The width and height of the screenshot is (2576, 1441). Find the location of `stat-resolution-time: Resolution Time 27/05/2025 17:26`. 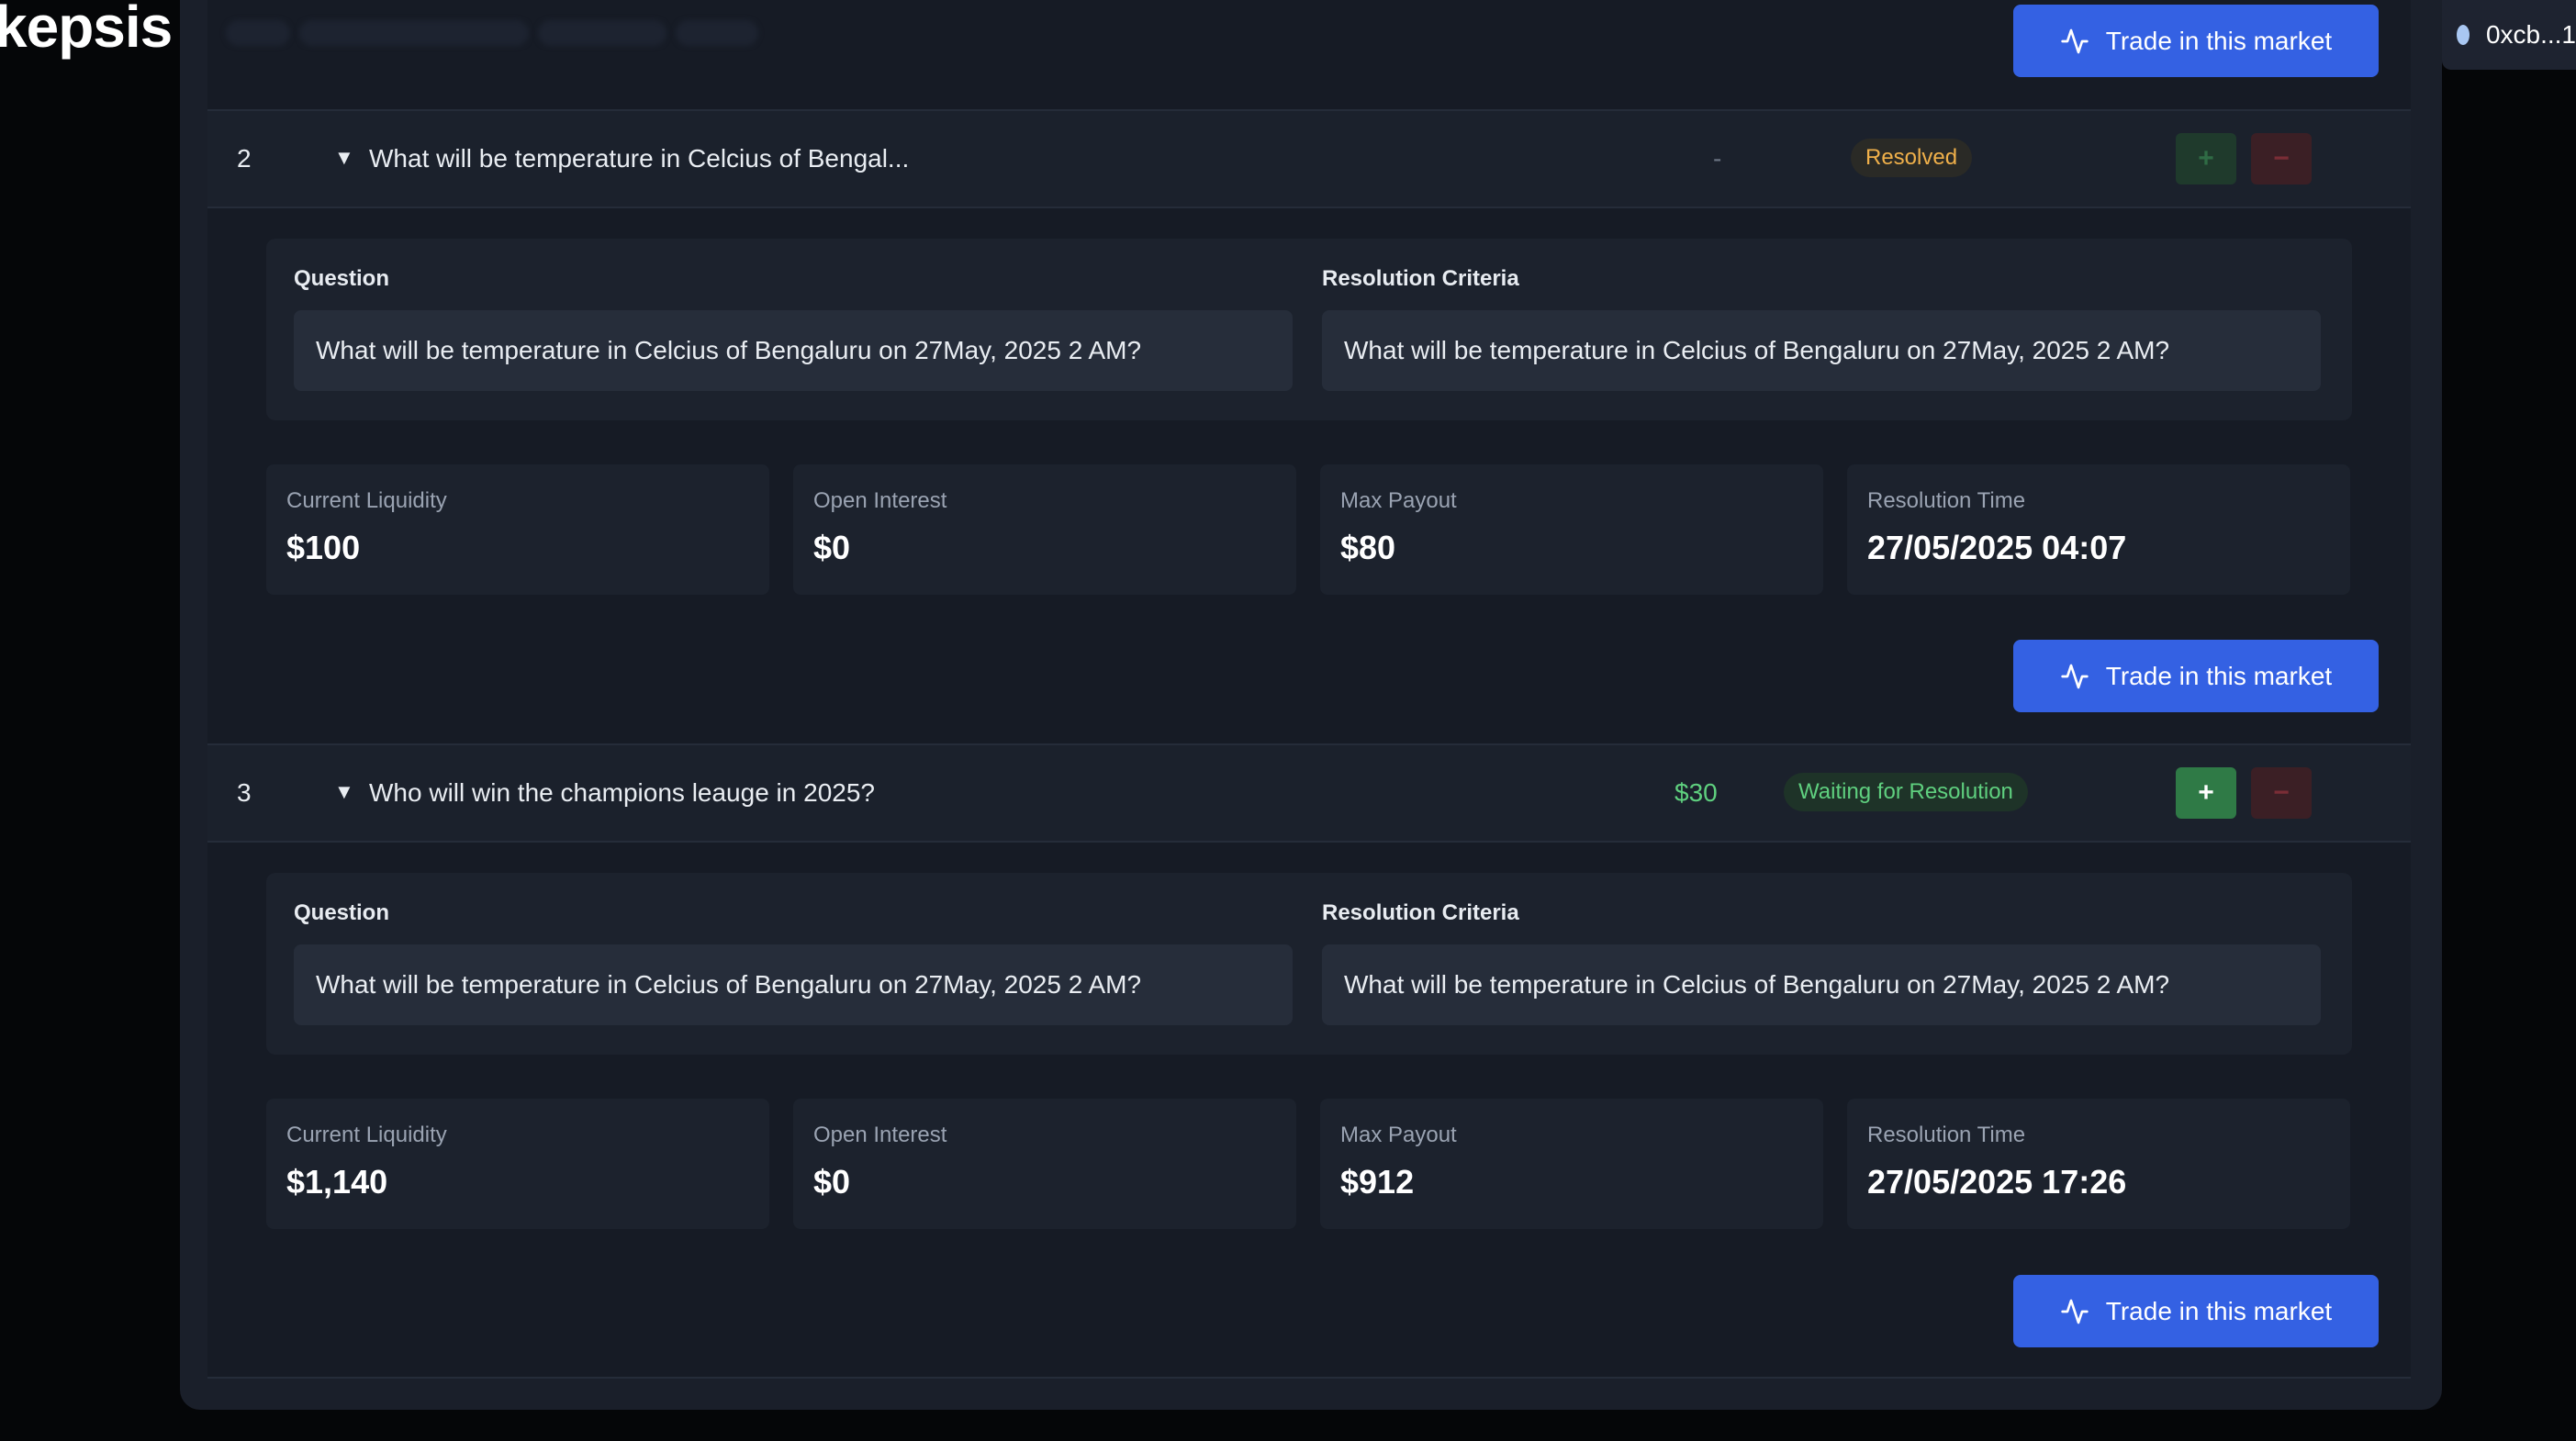

stat-resolution-time: Resolution Time 27/05/2025 17:26 is located at coordinates (2098, 1164).